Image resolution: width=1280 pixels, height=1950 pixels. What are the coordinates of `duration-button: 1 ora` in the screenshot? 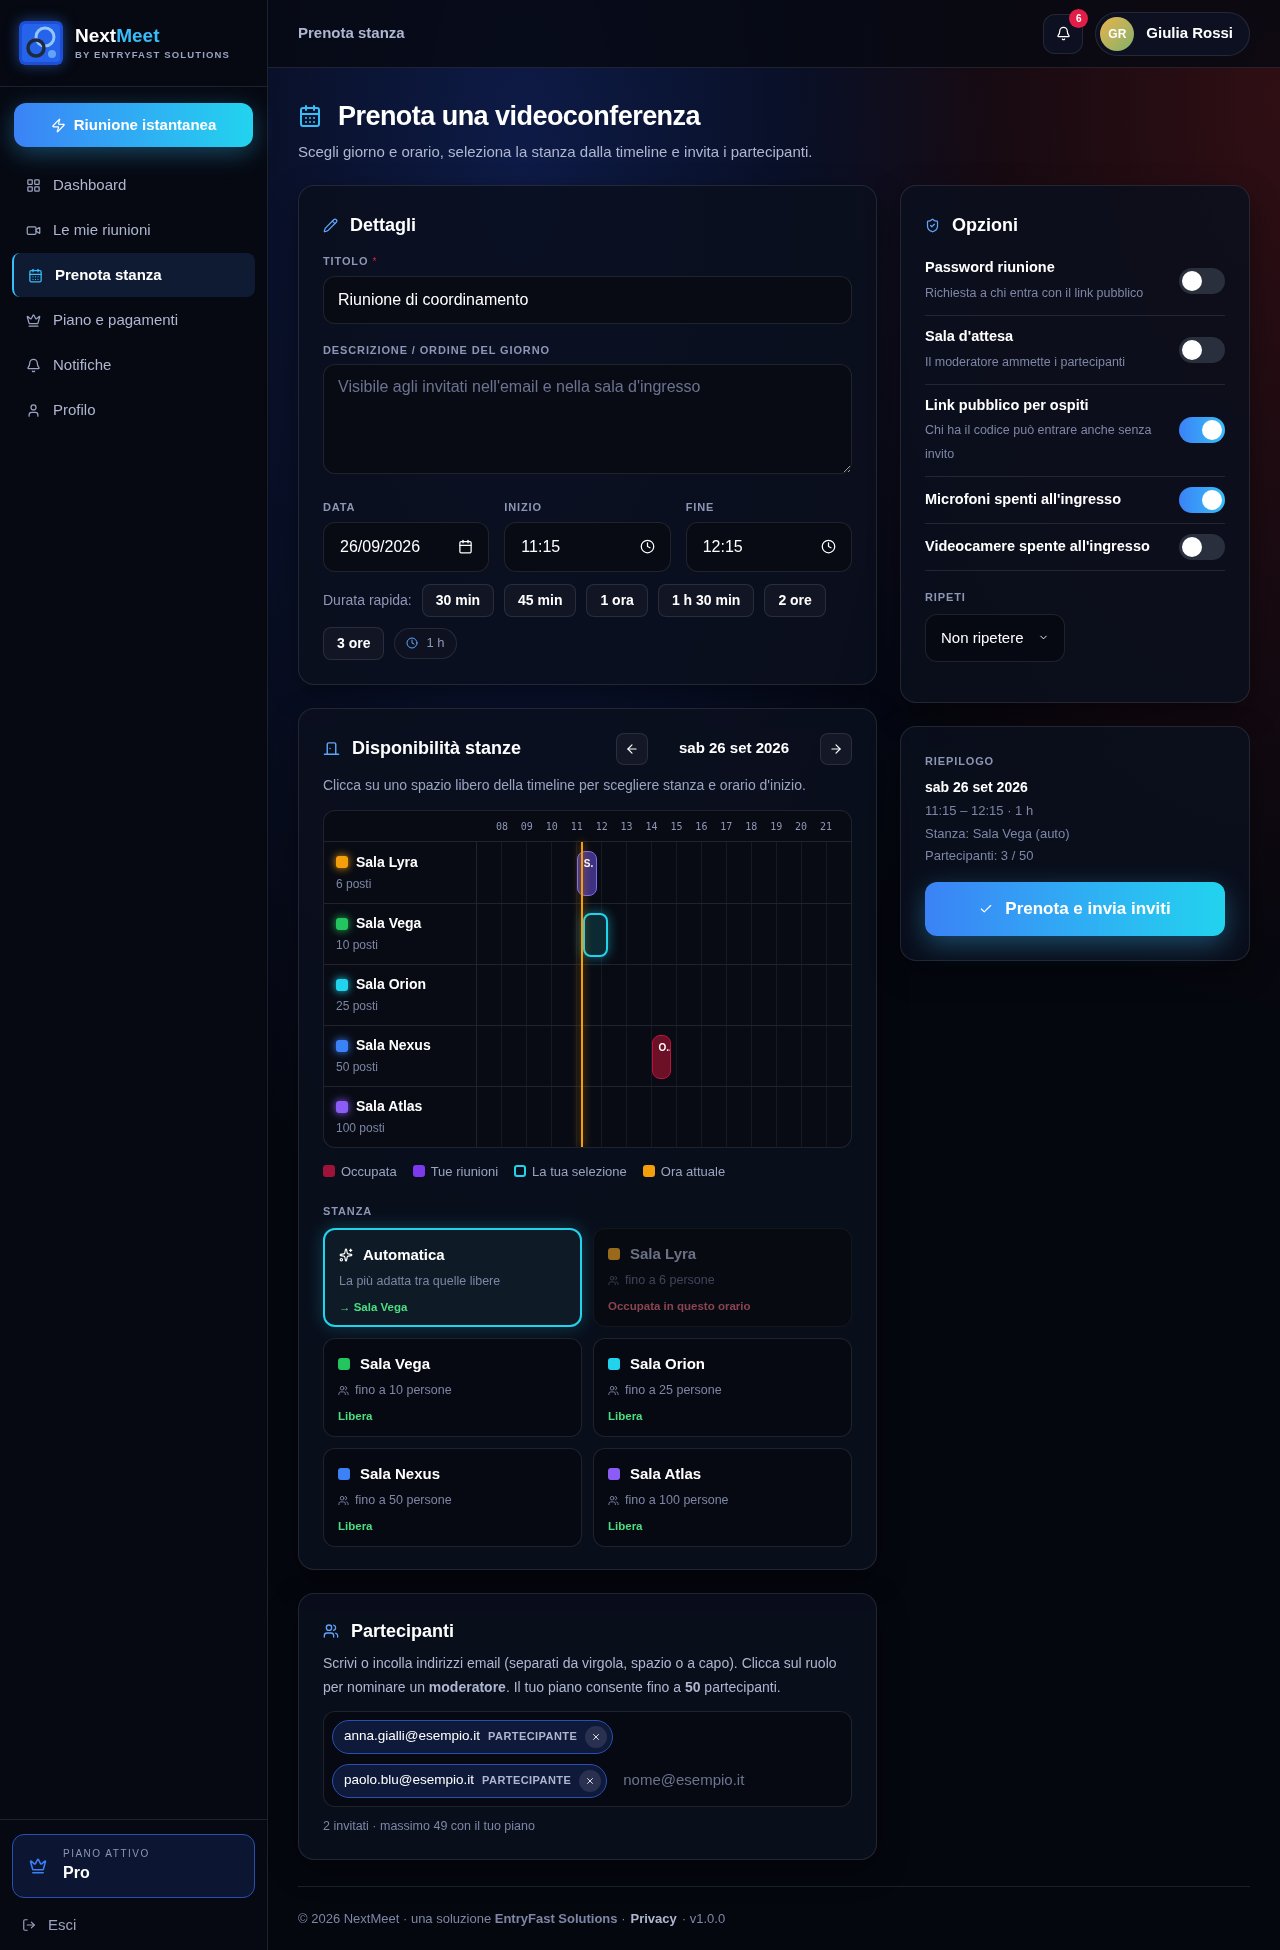 It's located at (617, 600).